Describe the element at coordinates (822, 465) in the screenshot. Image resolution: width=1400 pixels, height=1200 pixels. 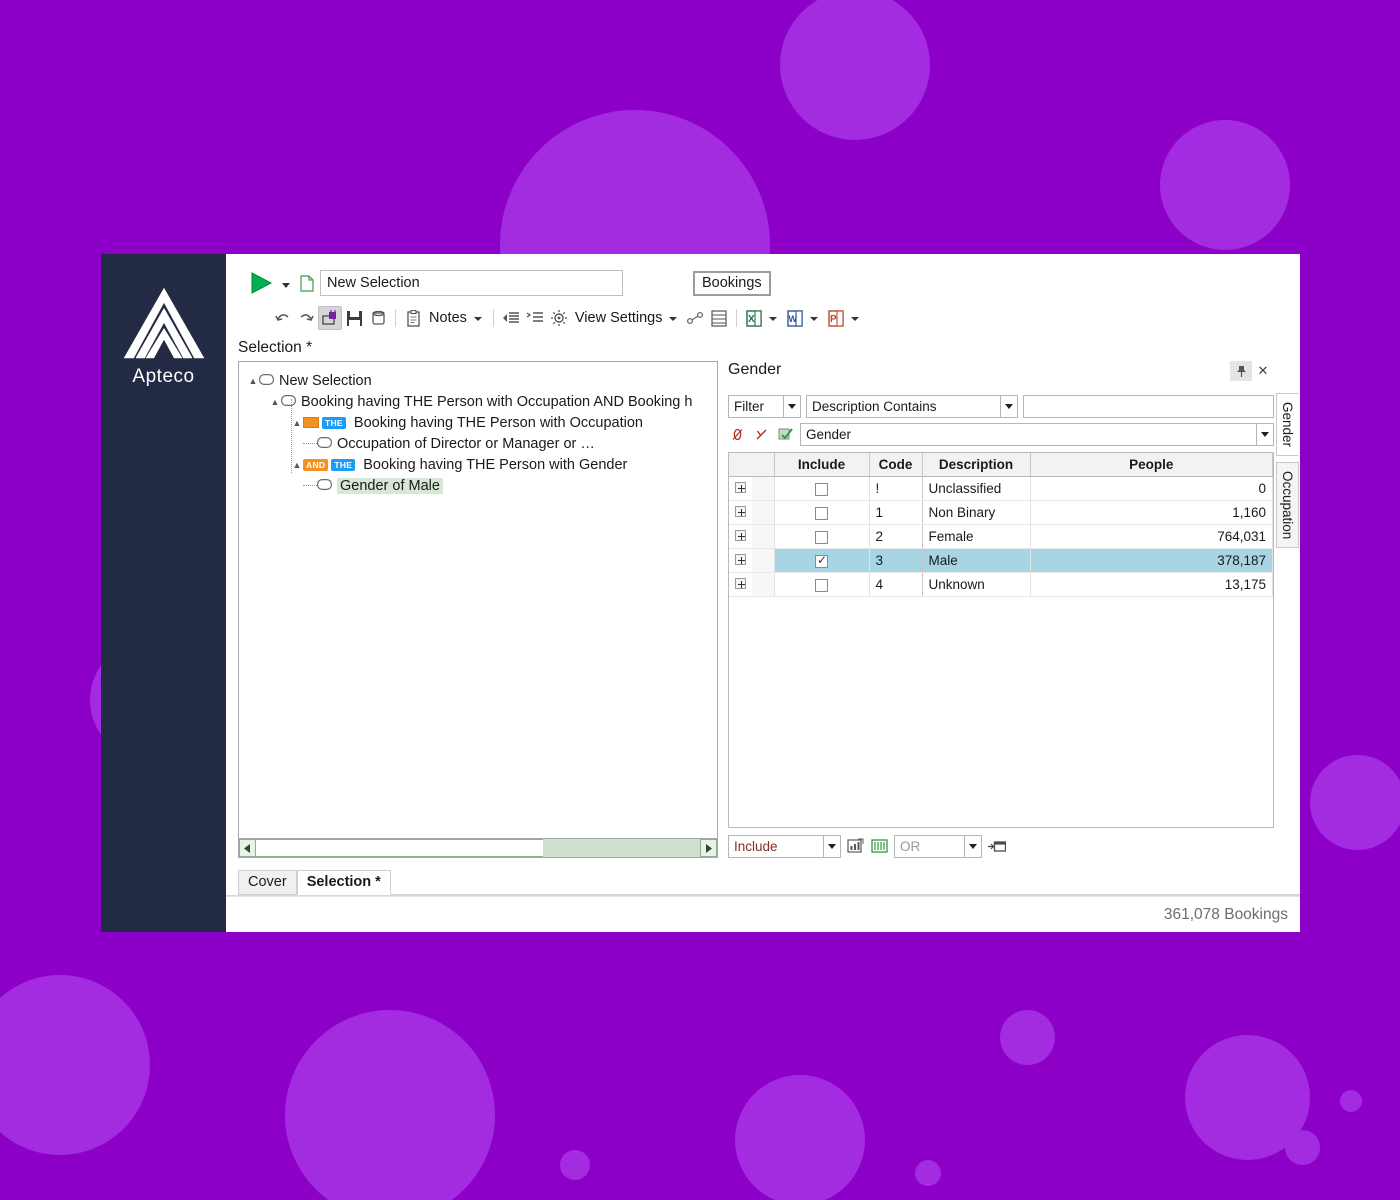
I see `column-header-include: Include` at that location.